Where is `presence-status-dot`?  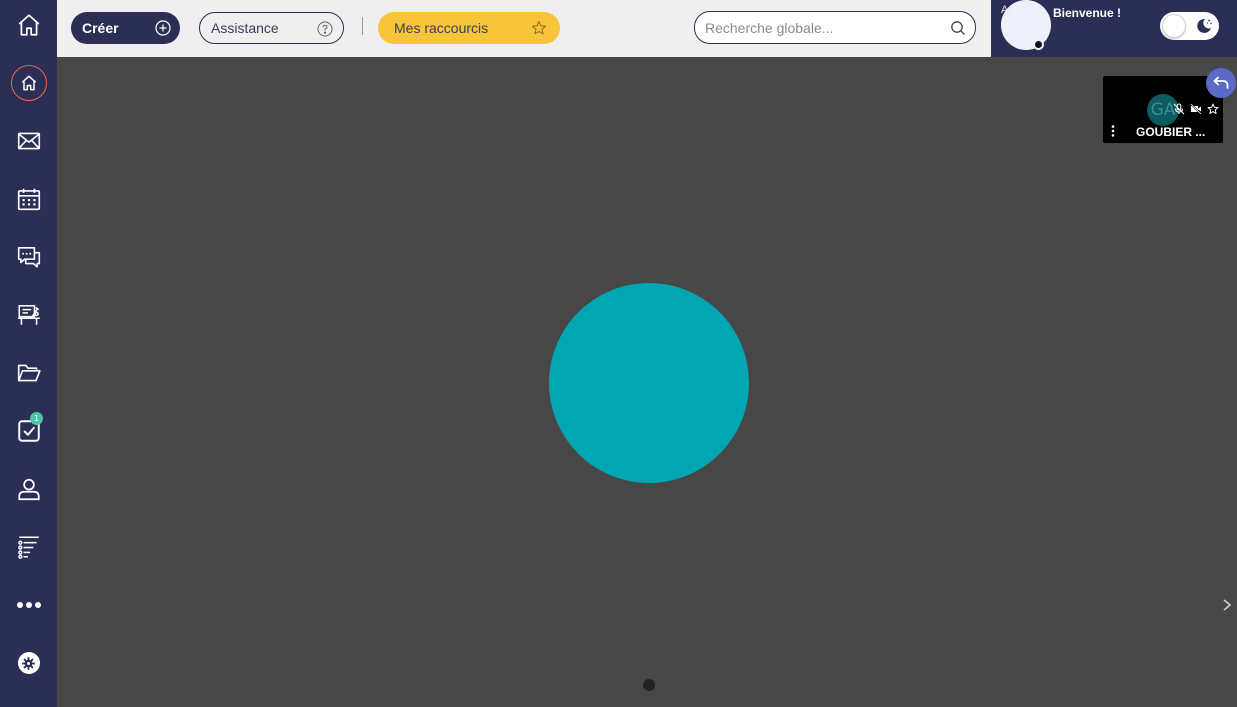
presence-status-dot is located at coordinates (1038, 44).